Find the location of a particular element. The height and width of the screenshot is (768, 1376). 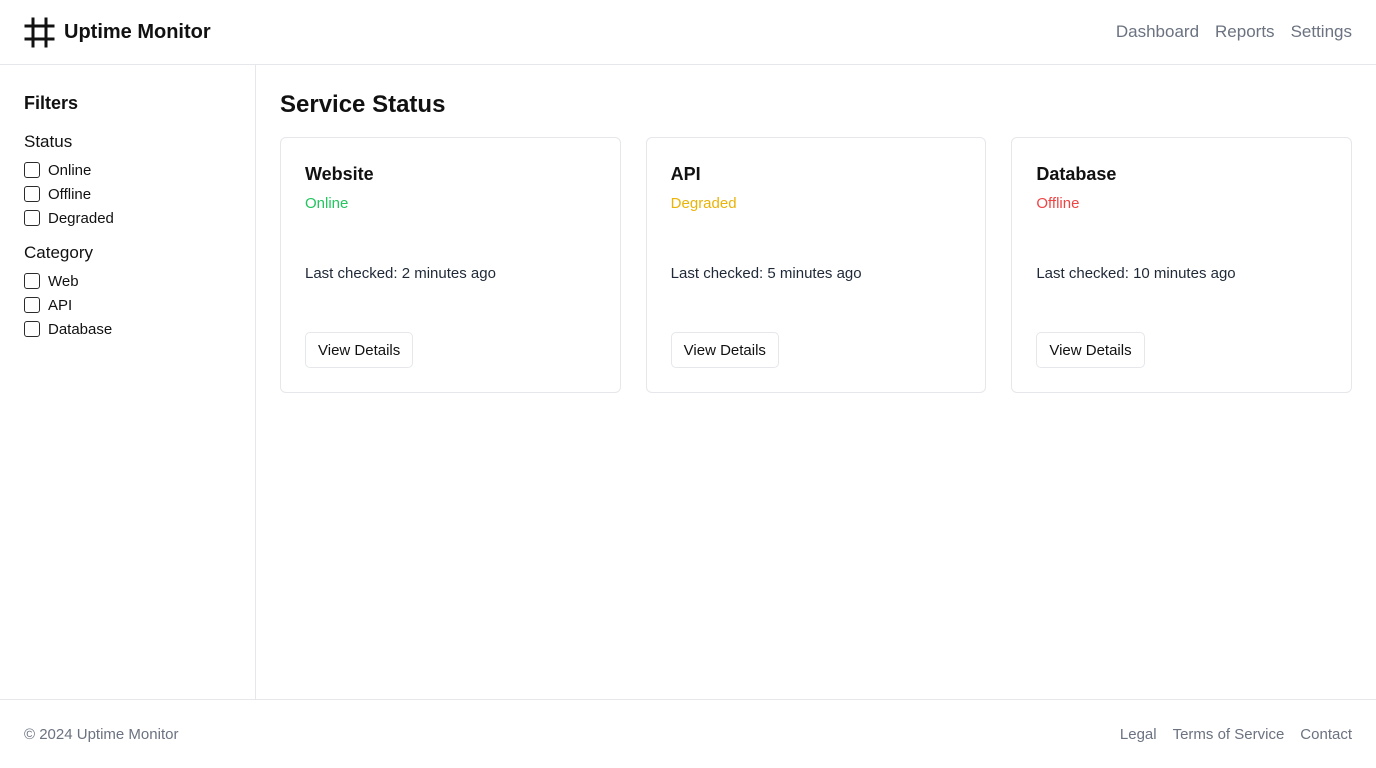

filter-web-label: Web is located at coordinates (63, 281).